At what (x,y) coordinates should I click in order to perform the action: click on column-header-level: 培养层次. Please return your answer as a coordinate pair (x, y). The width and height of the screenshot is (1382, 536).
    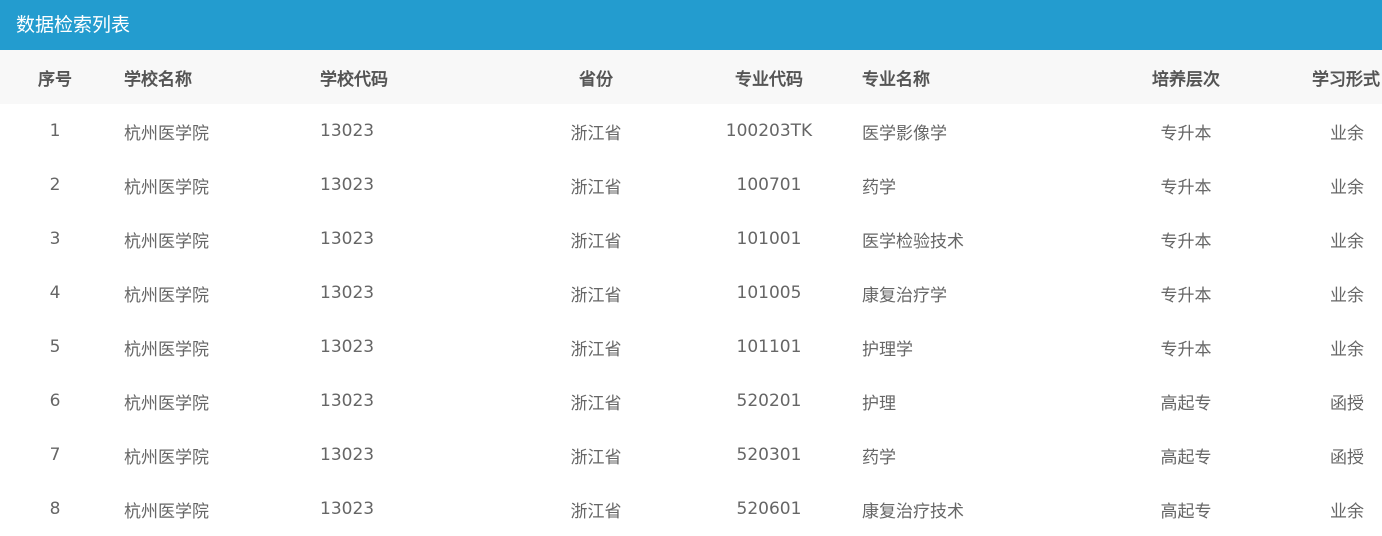
    Looking at the image, I should click on (1186, 77).